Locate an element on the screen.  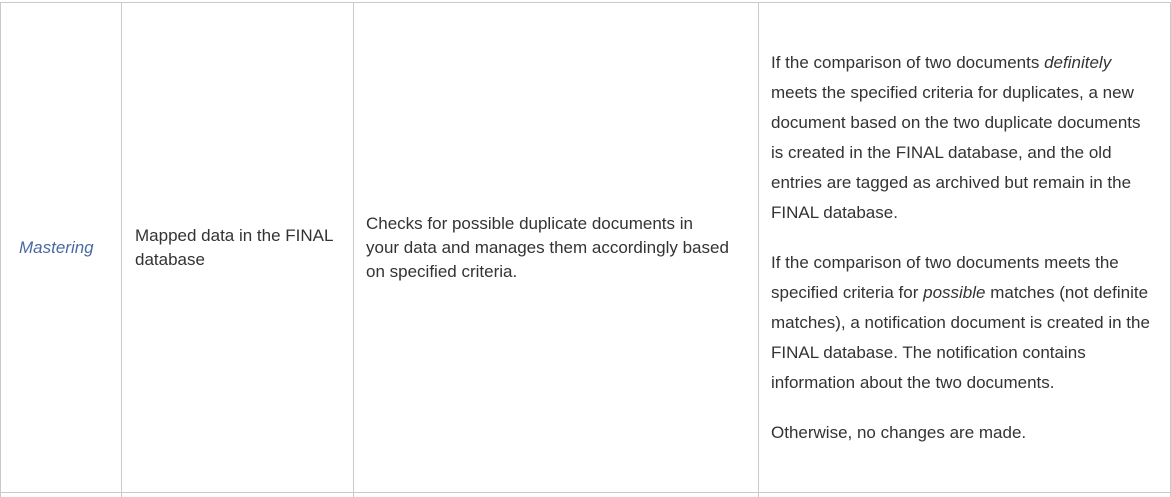
result-paragraph-otherwise: Otherwise, no changes are made. is located at coordinates (899, 432).